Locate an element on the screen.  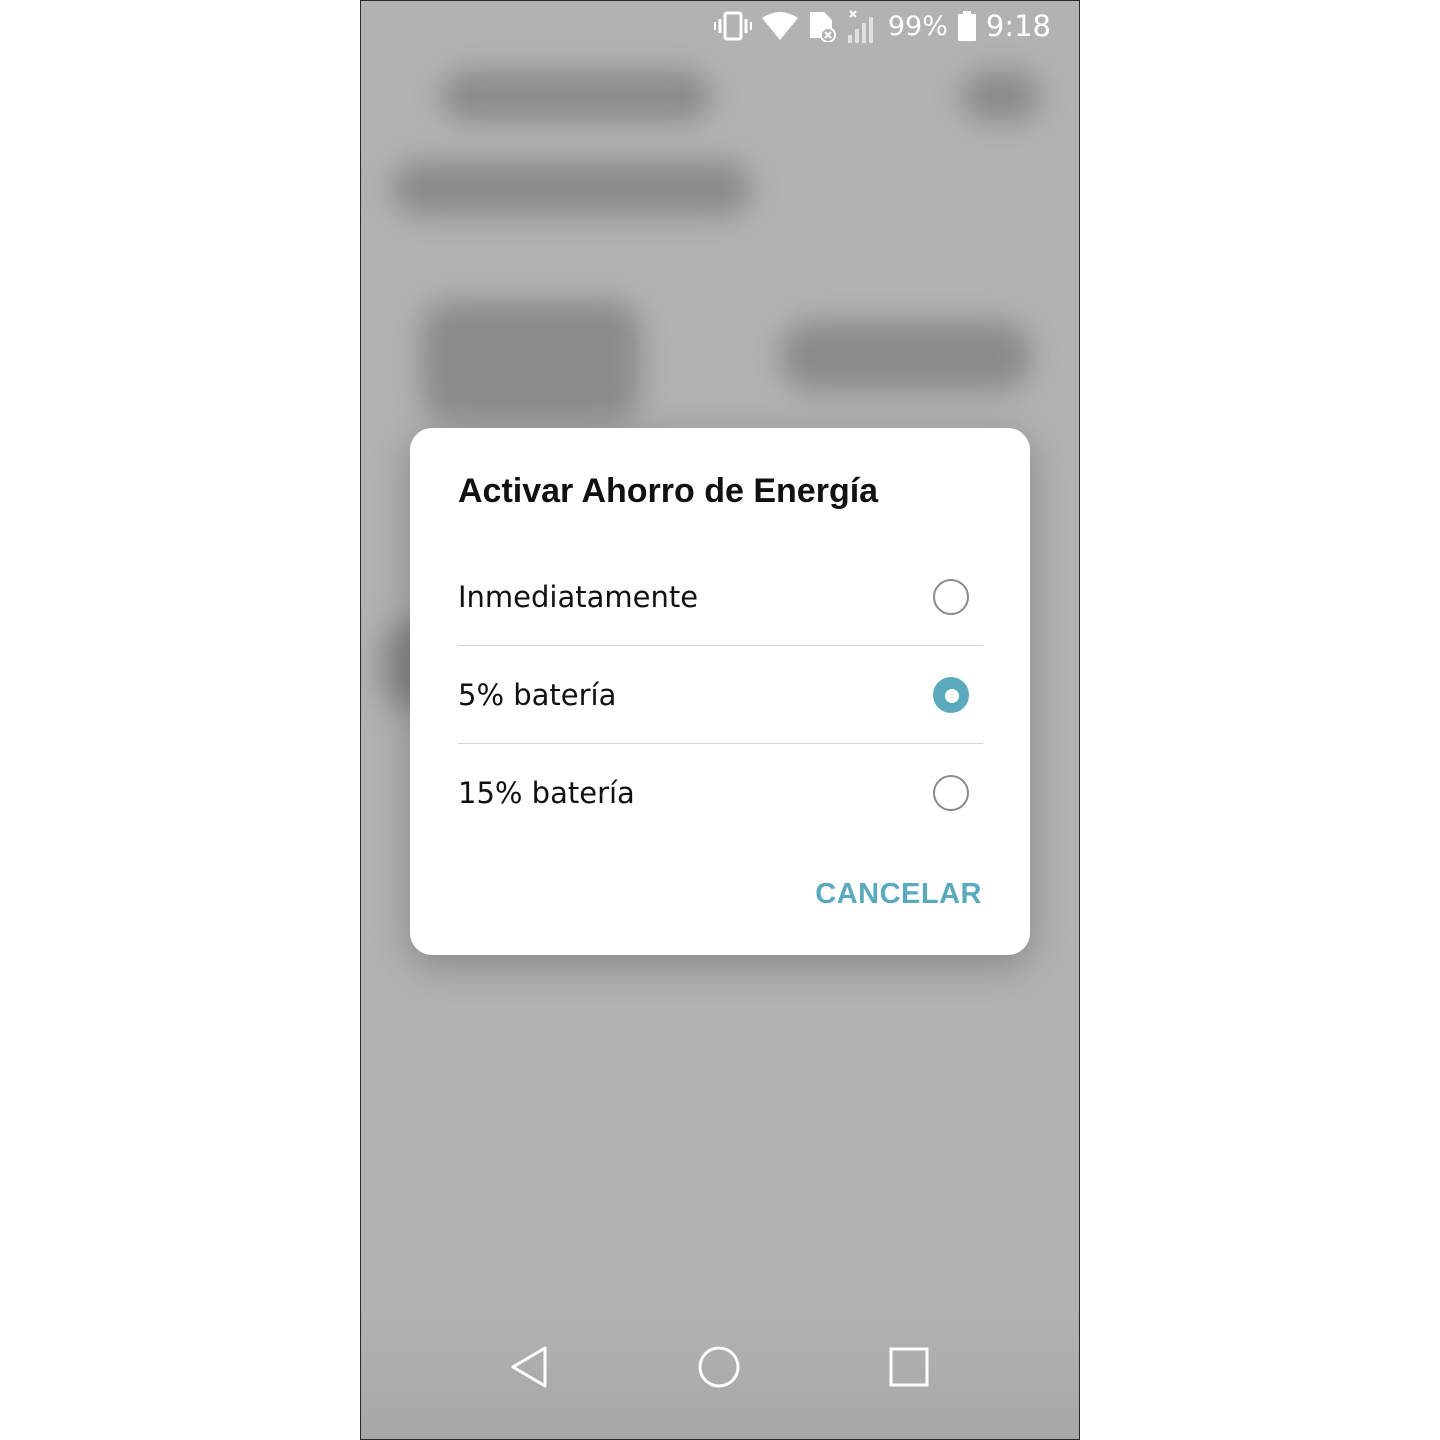
dialog-title: Activar Ahorro de Energía is located at coordinates (668, 491).